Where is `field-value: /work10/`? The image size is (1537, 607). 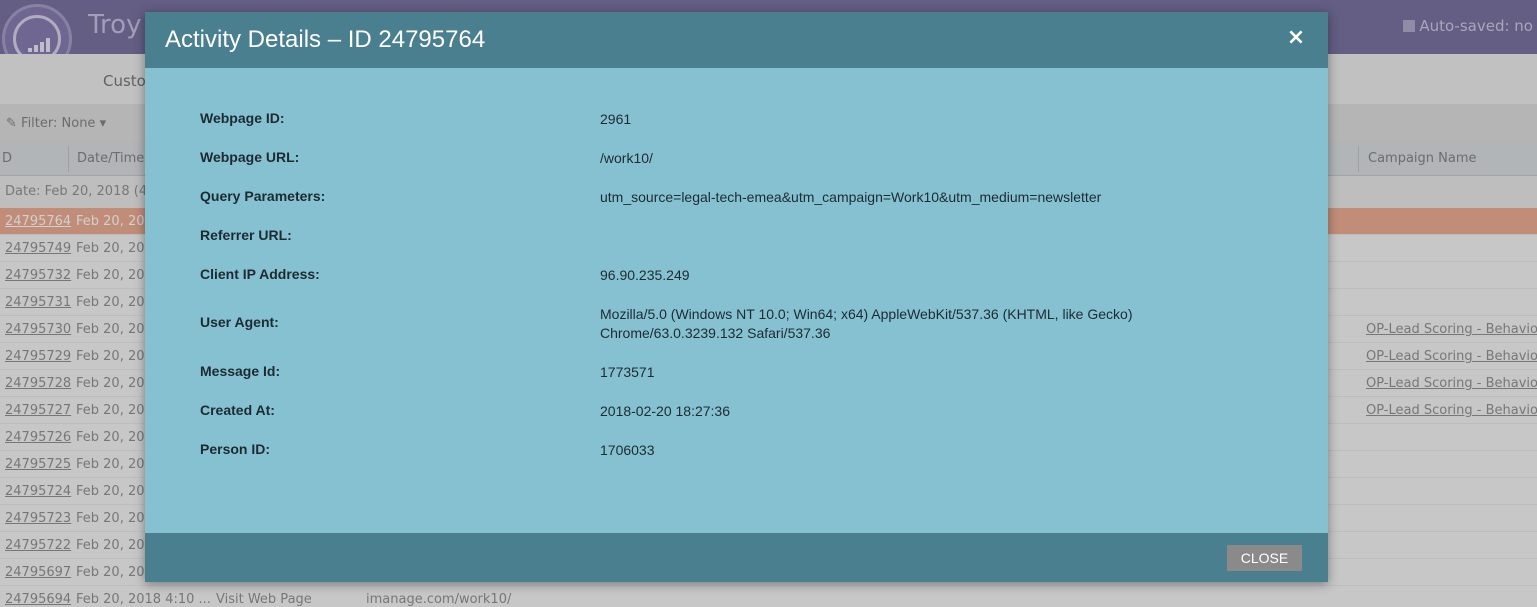 field-value: /work10/ is located at coordinates (626, 158).